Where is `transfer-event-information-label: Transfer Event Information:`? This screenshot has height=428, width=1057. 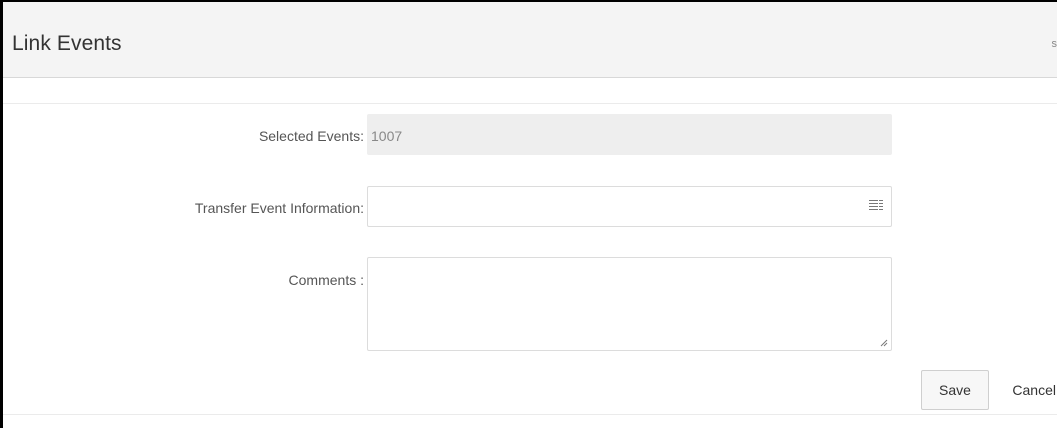
transfer-event-information-label: Transfer Event Information: is located at coordinates (279, 208).